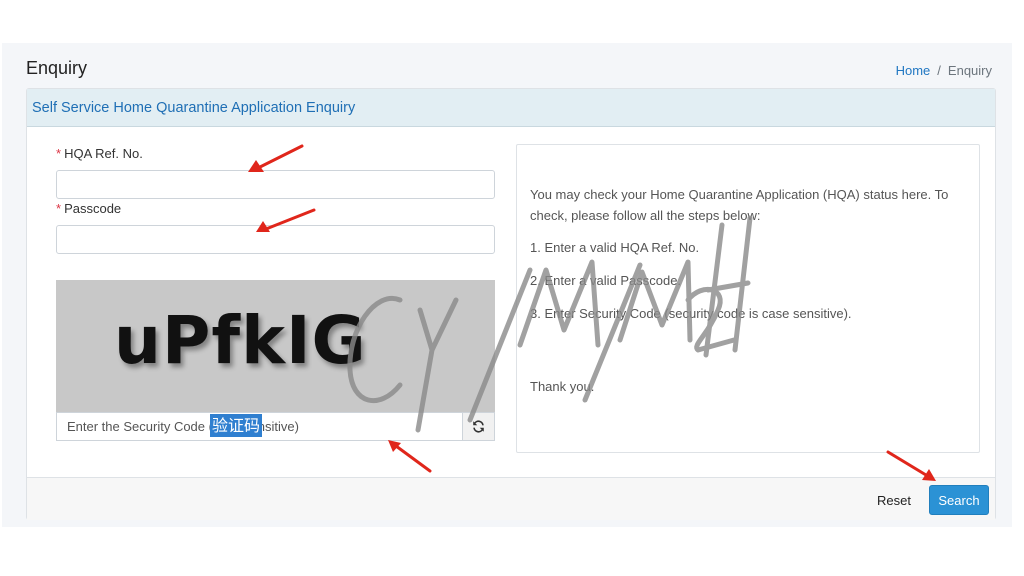 Image resolution: width=1024 pixels, height=576 pixels. What do you see at coordinates (615, 247) in the screenshot?
I see `info-step-1: 1. Enter a valid HQA Ref. No.` at bounding box center [615, 247].